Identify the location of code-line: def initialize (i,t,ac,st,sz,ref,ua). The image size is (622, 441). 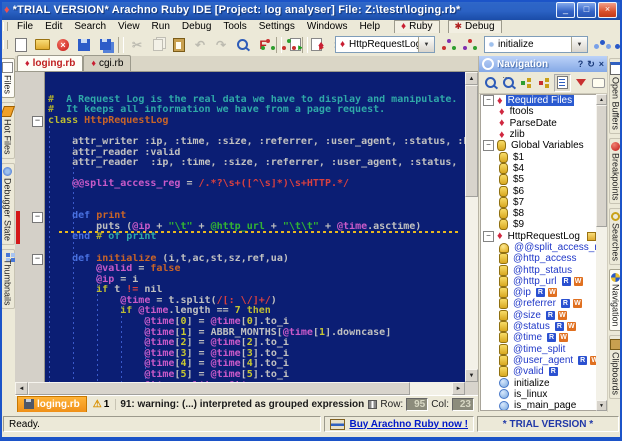
(256, 259).